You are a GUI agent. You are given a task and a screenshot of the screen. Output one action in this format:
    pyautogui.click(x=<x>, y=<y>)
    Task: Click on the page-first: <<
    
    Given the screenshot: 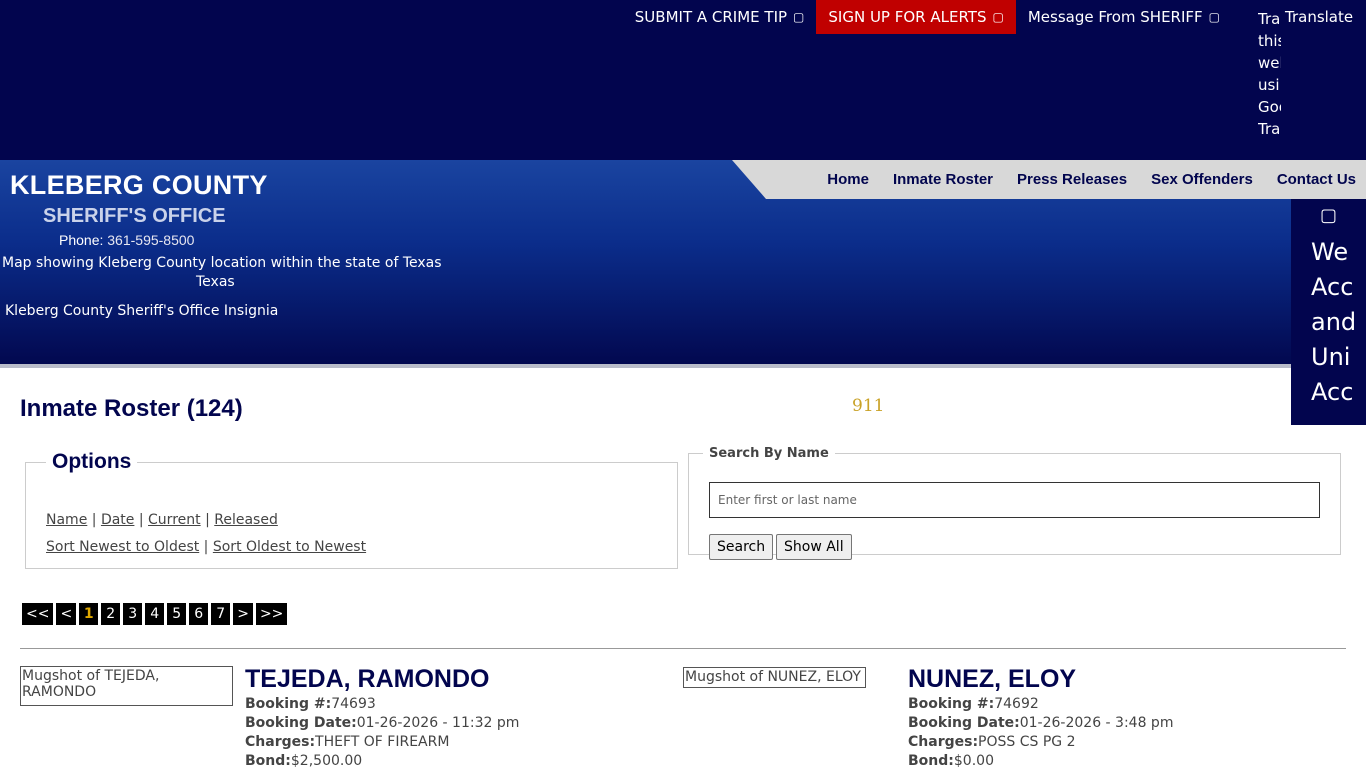 What is the action you would take?
    pyautogui.click(x=38, y=614)
    